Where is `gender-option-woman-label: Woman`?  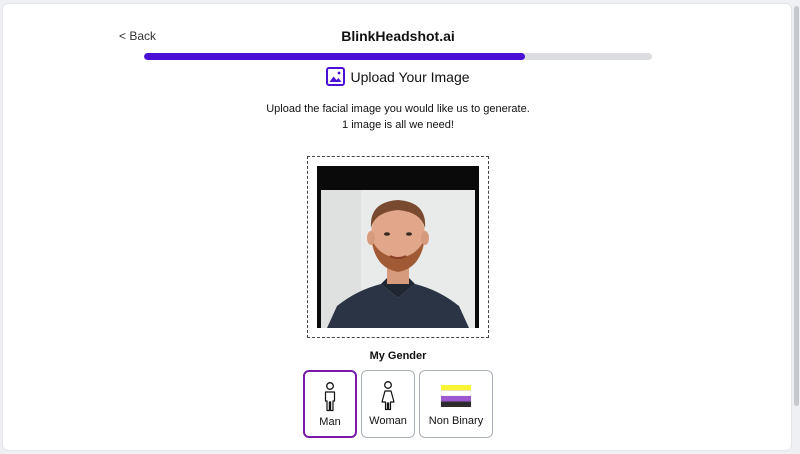 gender-option-woman-label: Woman is located at coordinates (388, 421).